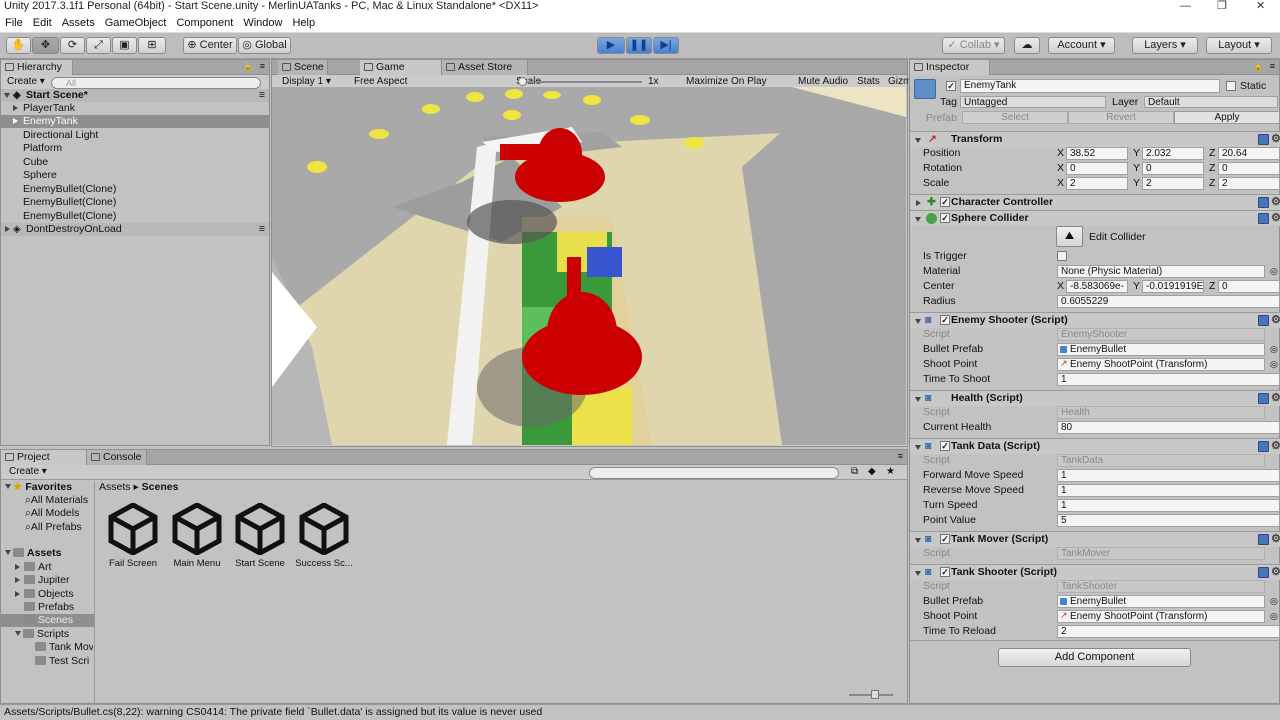 Image resolution: width=1280 pixels, height=720 pixels. What do you see at coordinates (45, 45) in the screenshot?
I see `move-tool-icon: ✥` at bounding box center [45, 45].